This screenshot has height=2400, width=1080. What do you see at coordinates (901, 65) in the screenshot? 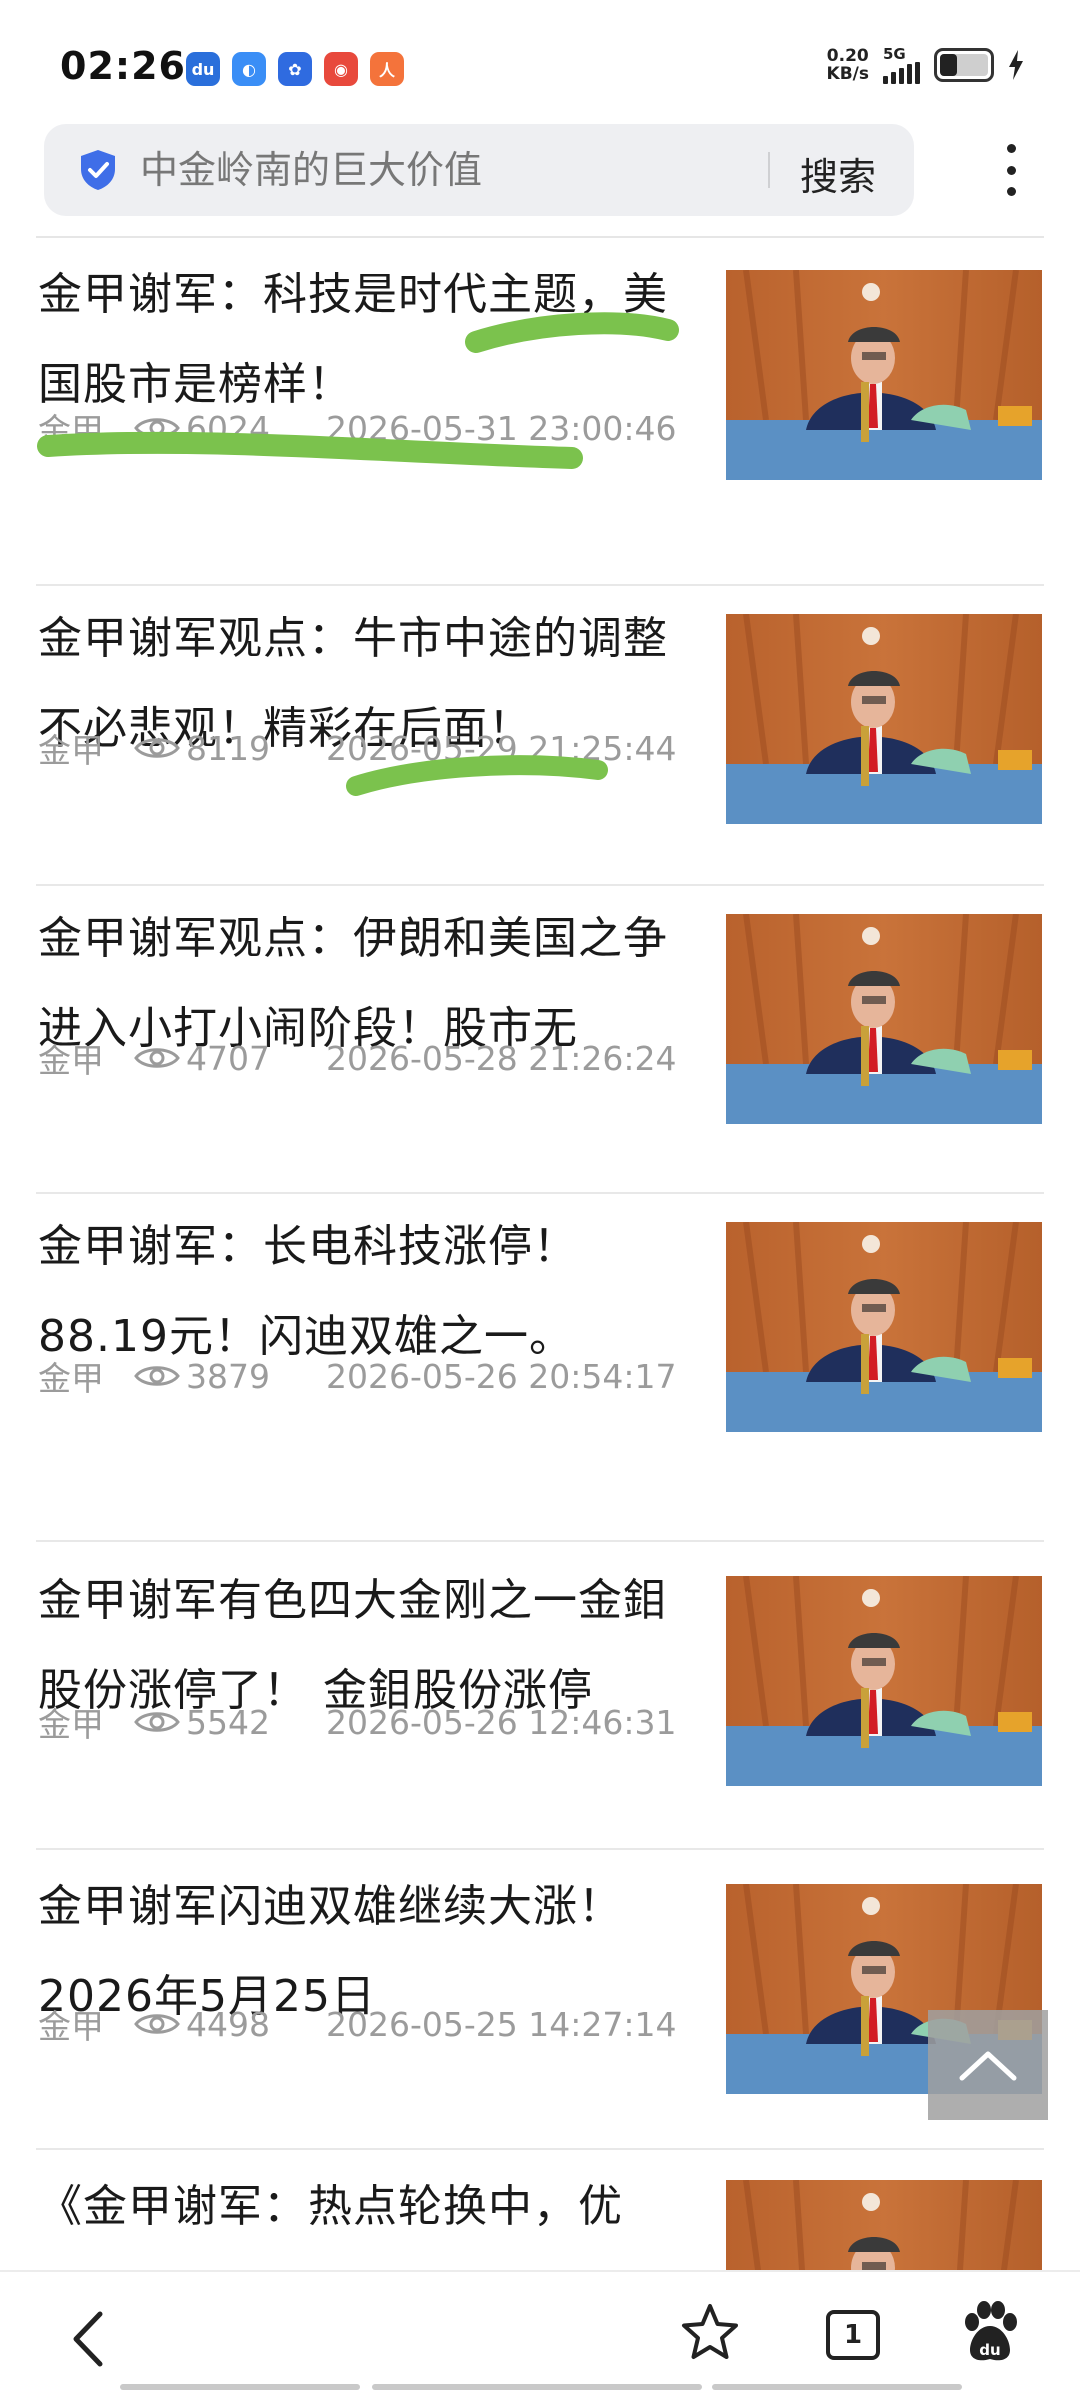
I see `signal-icon: 5G` at bounding box center [901, 65].